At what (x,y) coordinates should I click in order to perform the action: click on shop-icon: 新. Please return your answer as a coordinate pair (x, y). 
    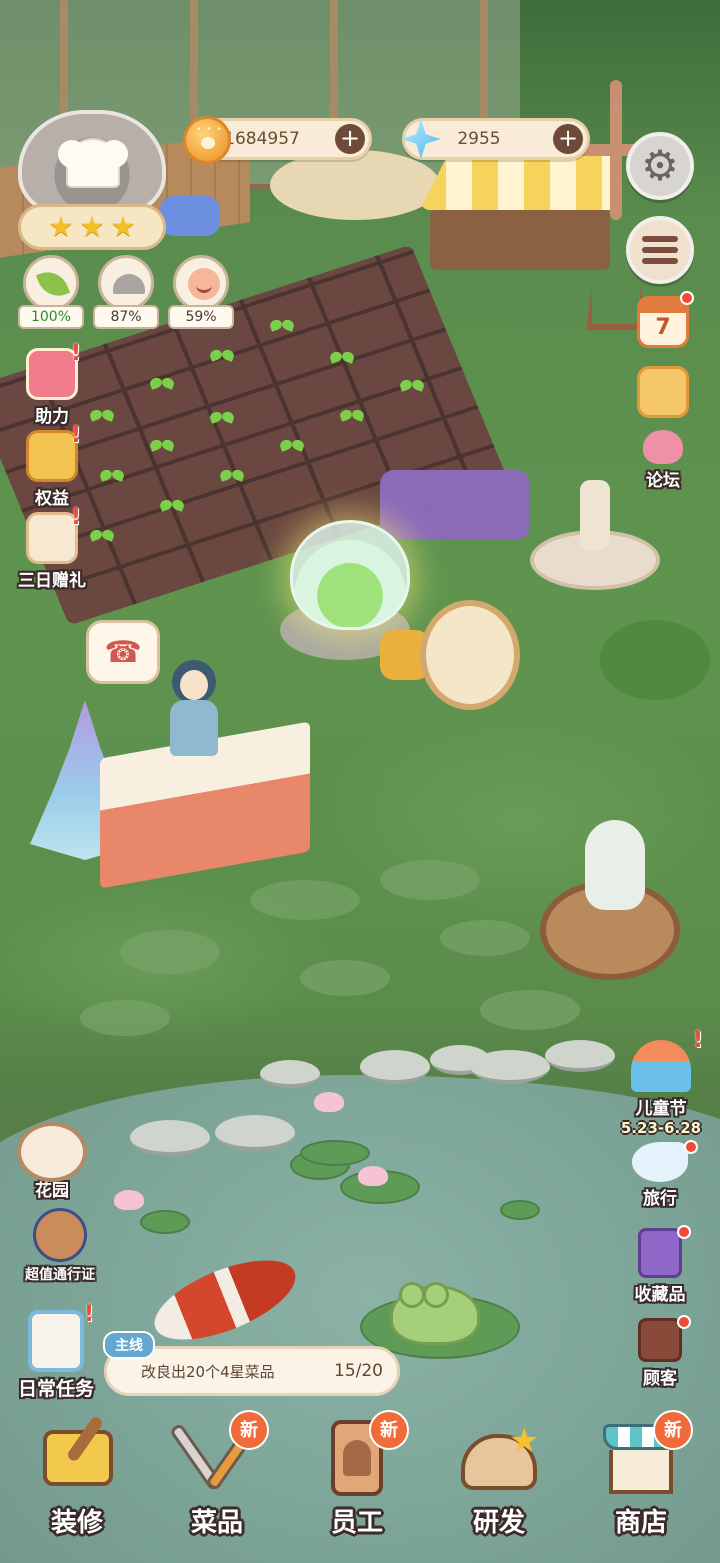
    Looking at the image, I should click on (643, 1458).